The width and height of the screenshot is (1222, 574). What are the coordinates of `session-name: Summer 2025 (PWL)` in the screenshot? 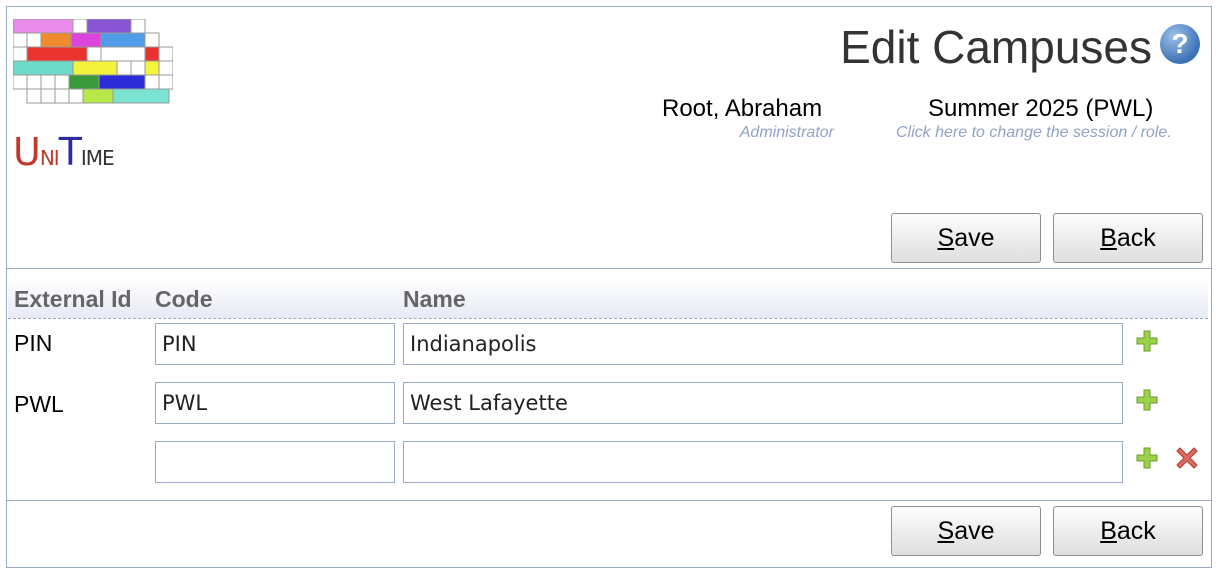 It's located at (1040, 109).